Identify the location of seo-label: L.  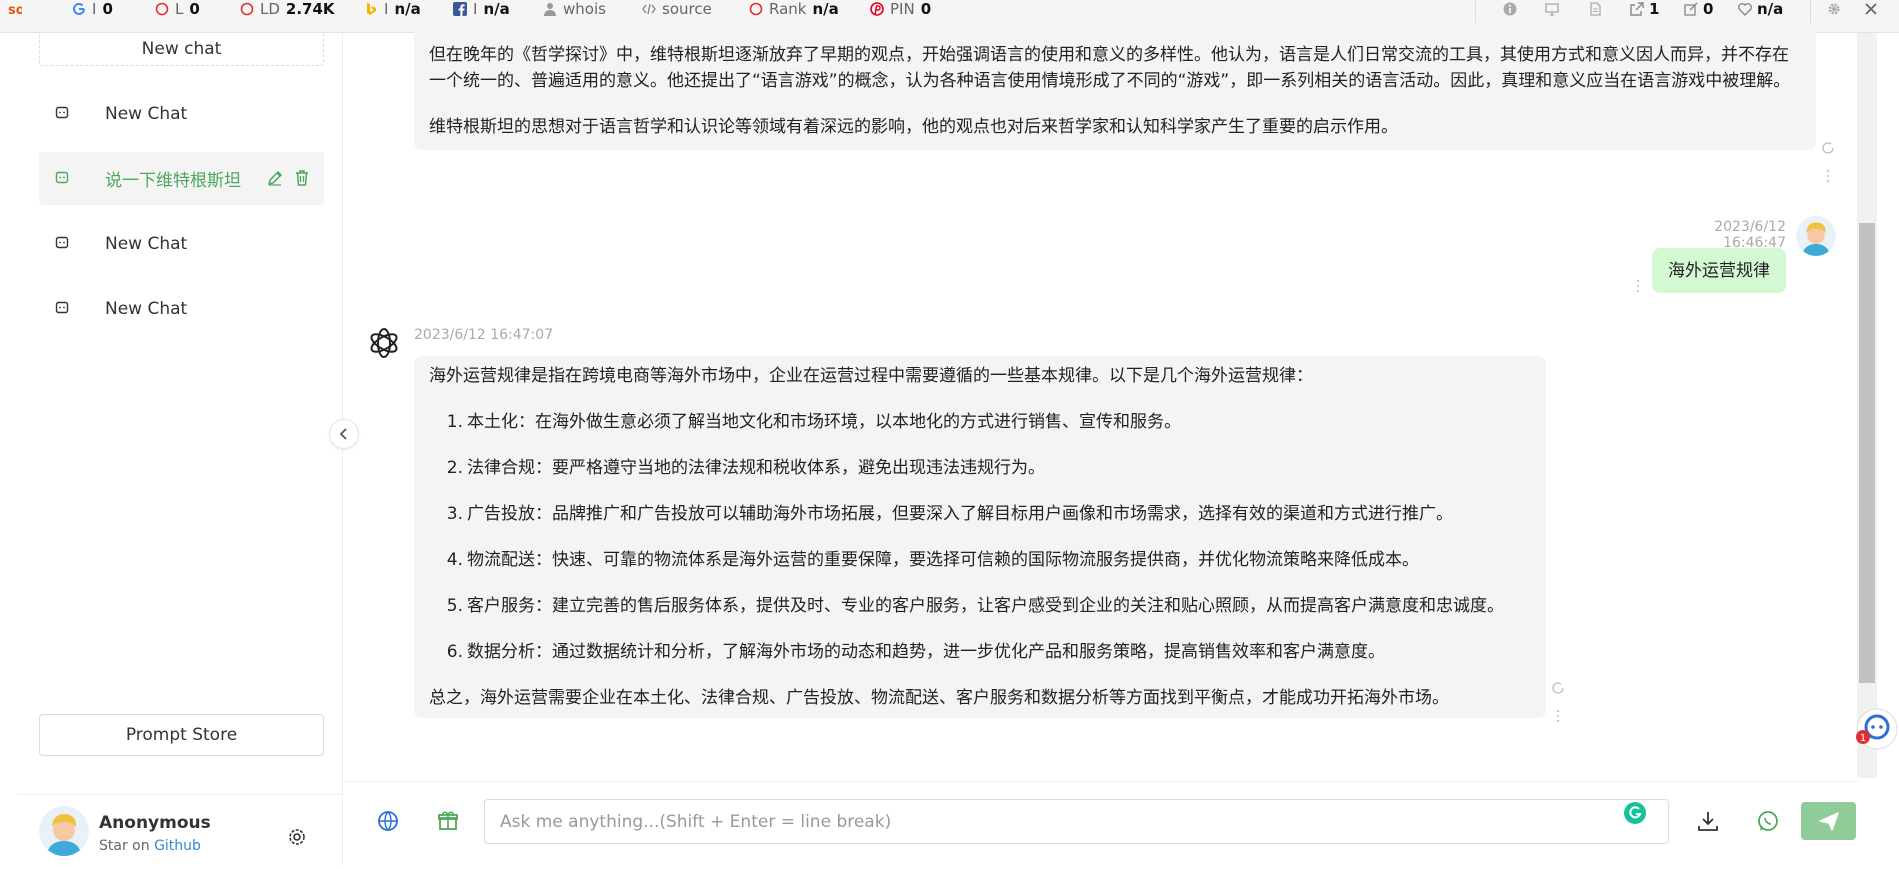
(179, 9).